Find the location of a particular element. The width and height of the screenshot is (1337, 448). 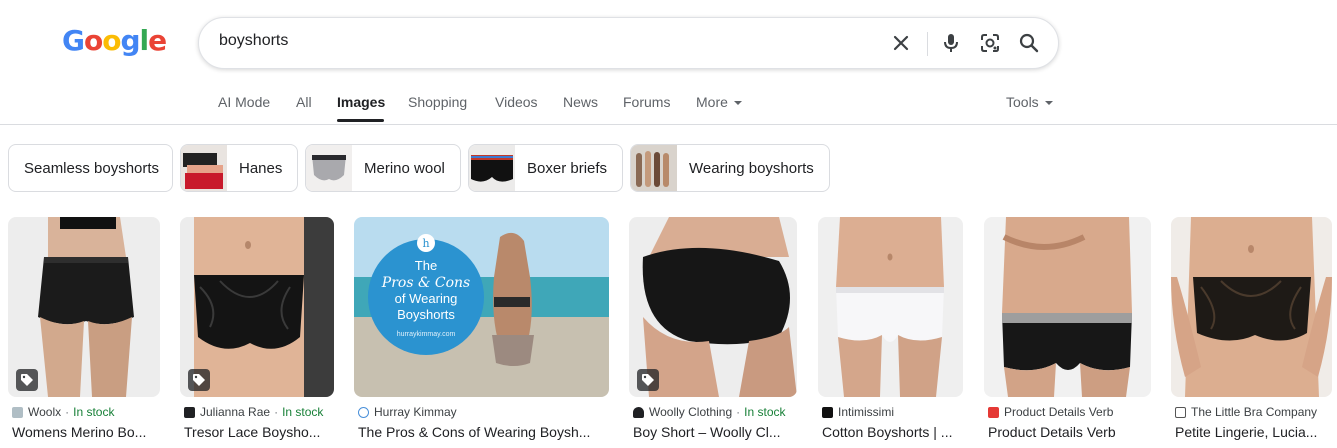

mic-icon is located at coordinates (951, 43).